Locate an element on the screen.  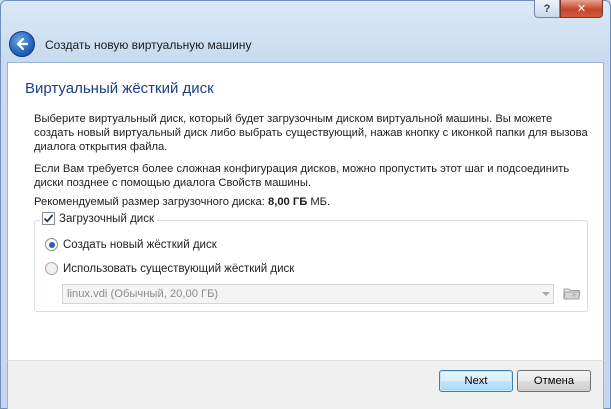
existing-disk-value: linux.vdi (Обычный, 20,00 ГБ) is located at coordinates (143, 294).